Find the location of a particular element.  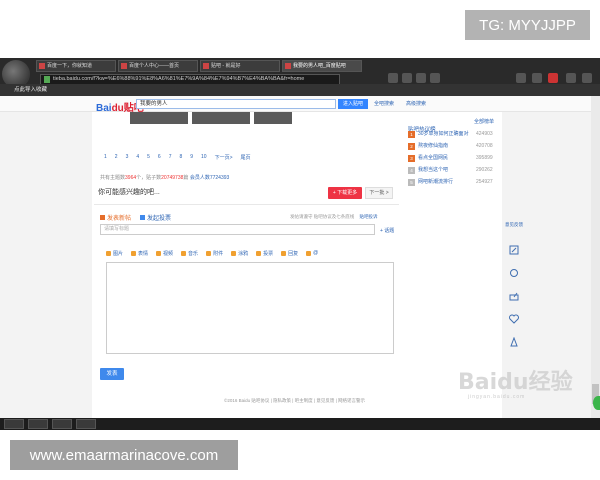

add-topic-link: + 话题 is located at coordinates (387, 230).